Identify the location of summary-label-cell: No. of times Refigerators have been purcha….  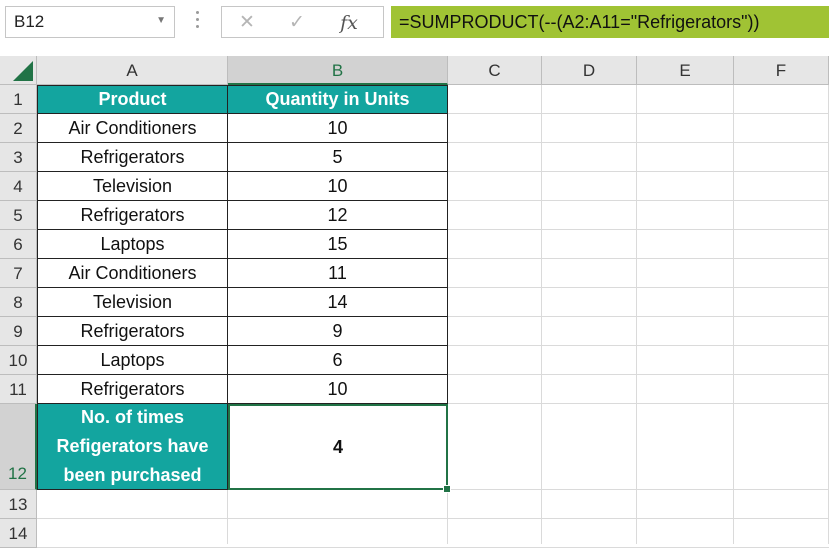
(132, 447).